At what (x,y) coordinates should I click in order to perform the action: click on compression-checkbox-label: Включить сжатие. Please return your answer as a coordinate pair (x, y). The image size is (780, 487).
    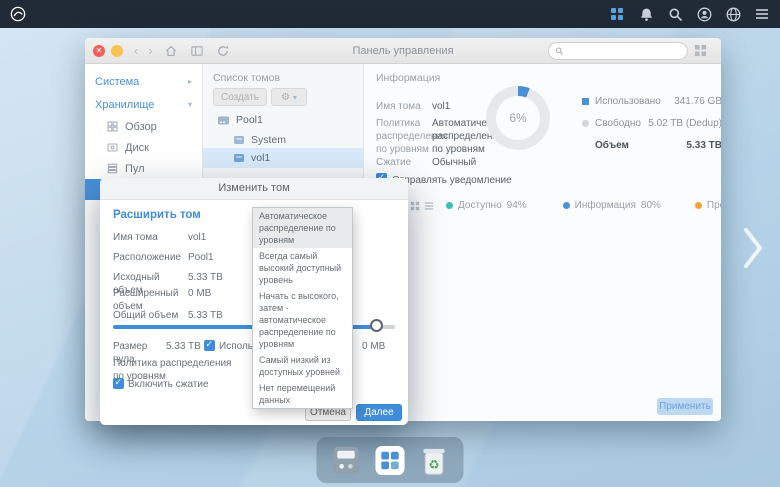
    Looking at the image, I should click on (168, 384).